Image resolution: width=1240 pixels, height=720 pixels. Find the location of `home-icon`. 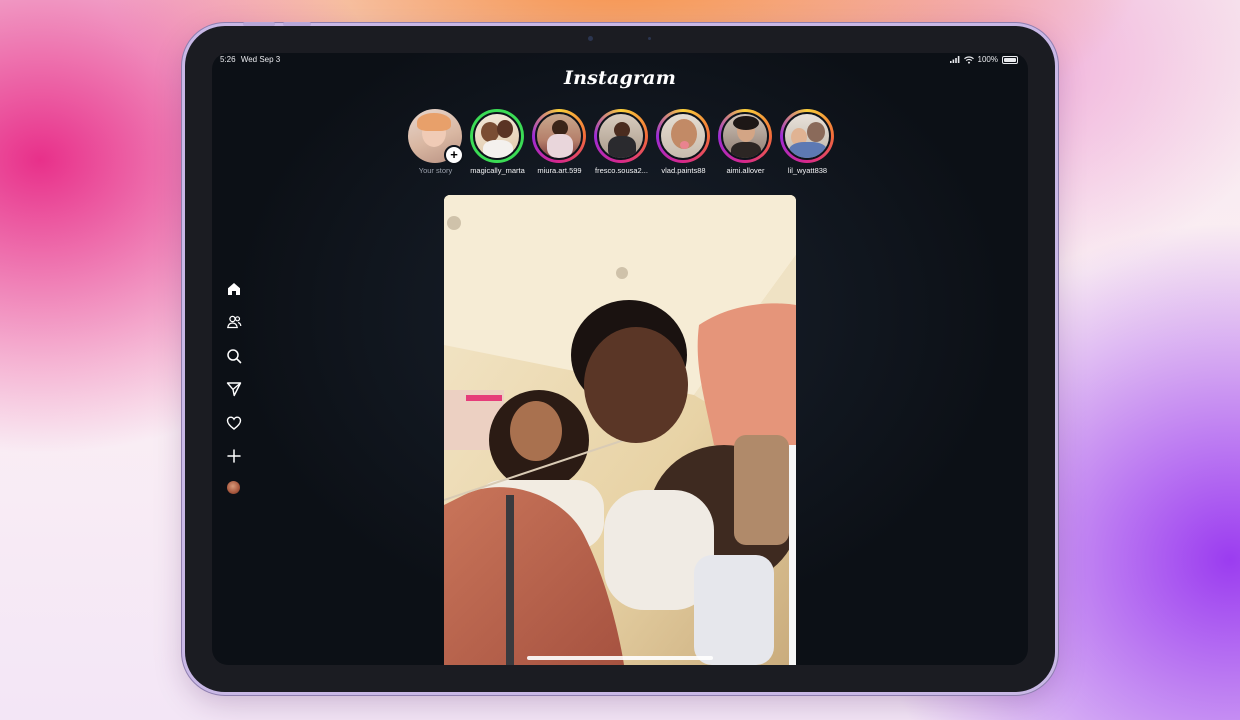

home-icon is located at coordinates (234, 289).